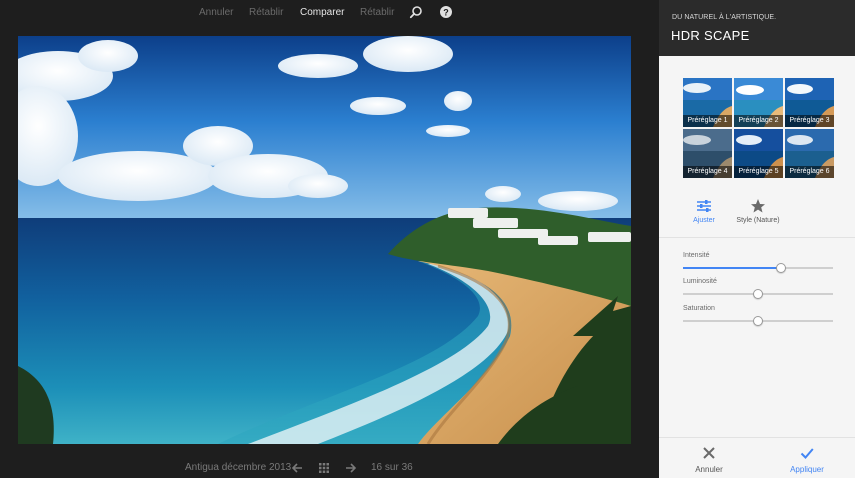  Describe the element at coordinates (707, 121) in the screenshot. I see `preset-label: Préréglage 1` at that location.